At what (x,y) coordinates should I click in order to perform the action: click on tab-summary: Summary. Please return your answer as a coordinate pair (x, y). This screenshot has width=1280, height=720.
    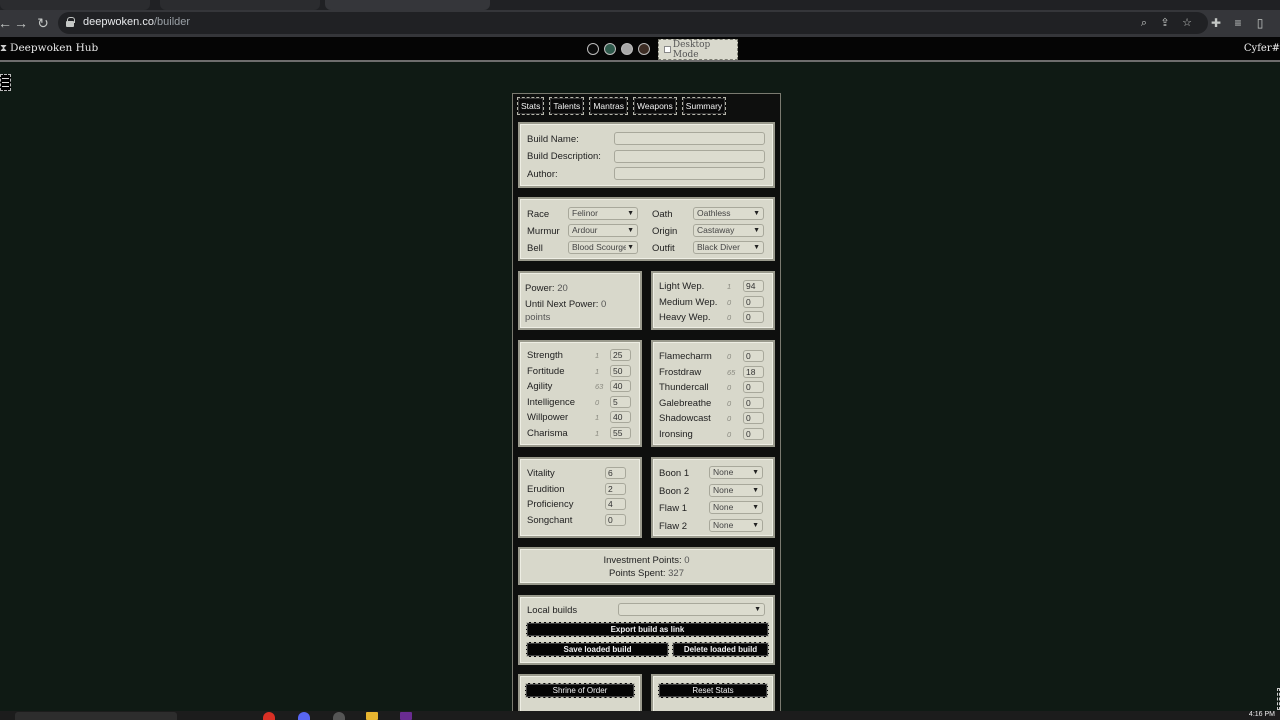
    Looking at the image, I should click on (704, 106).